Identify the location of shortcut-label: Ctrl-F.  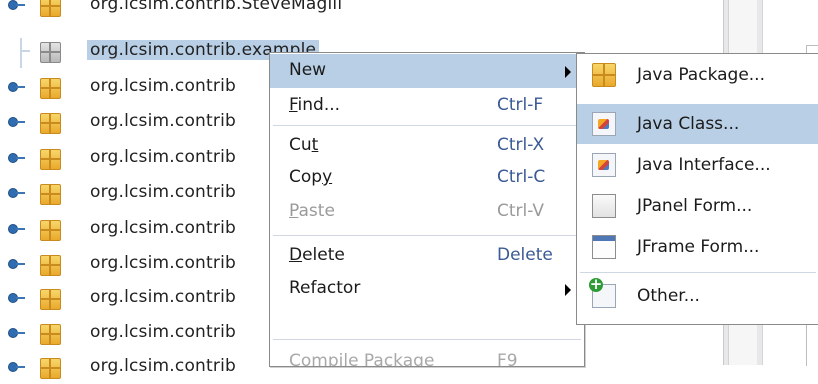
(520, 105).